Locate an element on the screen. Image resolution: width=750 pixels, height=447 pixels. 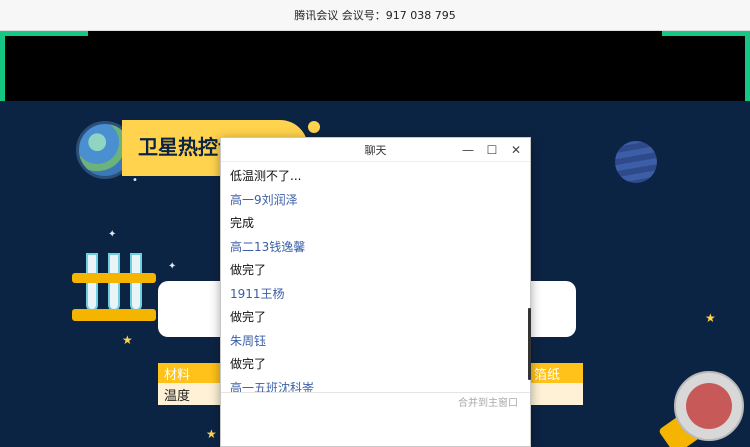
merge-to-main-window-link: 合并到主窗口 is located at coordinates (488, 401).